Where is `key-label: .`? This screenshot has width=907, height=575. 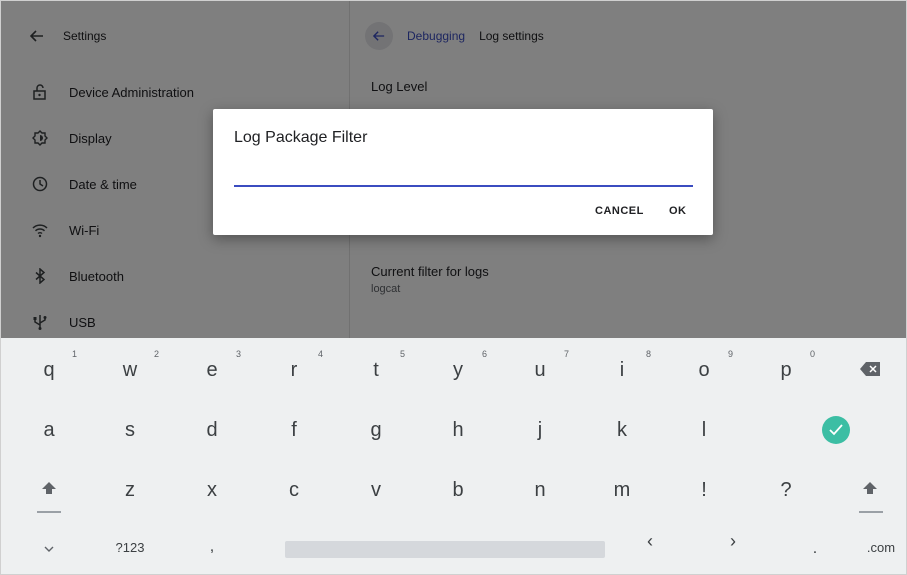
key-label: . is located at coordinates (815, 548).